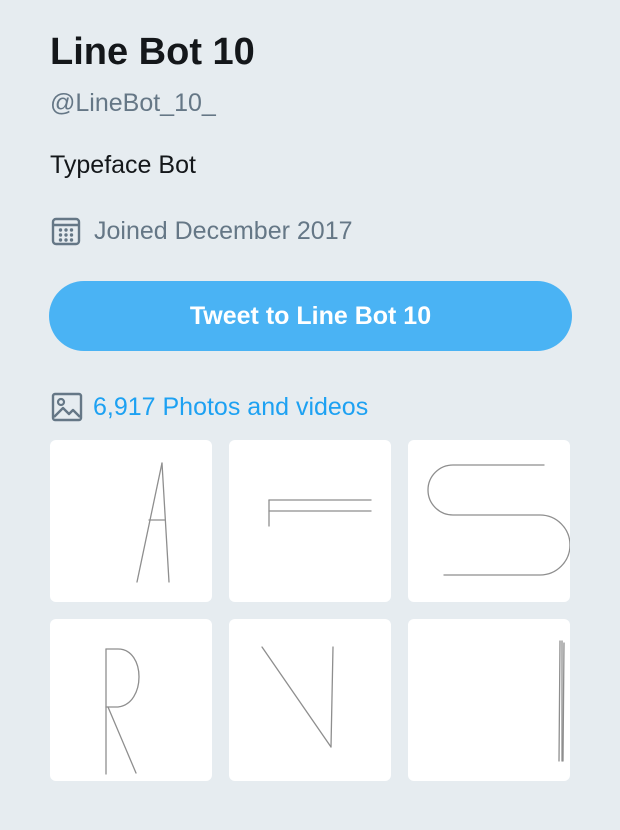  Describe the element at coordinates (123, 165) in the screenshot. I see `profile-bio: Typeface Bot` at that location.